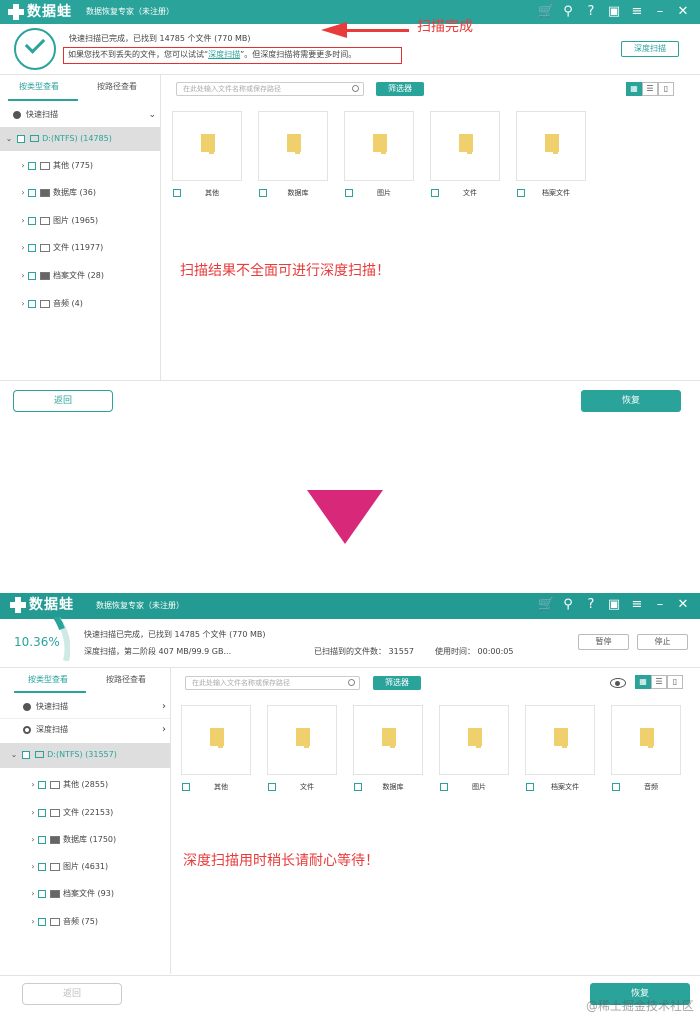 This screenshot has width=700, height=1016. Describe the element at coordinates (85, 755) in the screenshot. I see `drive-row: ⌄ D:(NTFS) (31557)` at that location.